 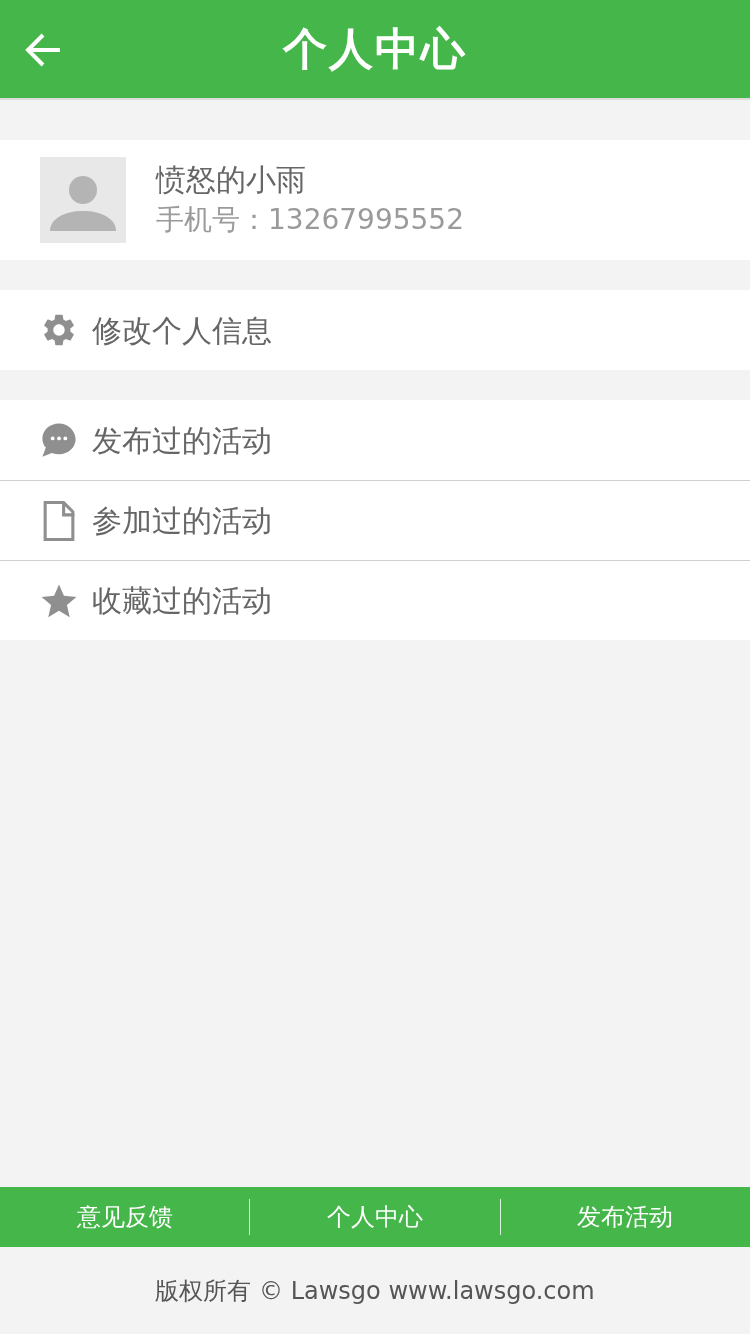 What do you see at coordinates (231, 180) in the screenshot?
I see `user-name: 愤怒的小雨` at bounding box center [231, 180].